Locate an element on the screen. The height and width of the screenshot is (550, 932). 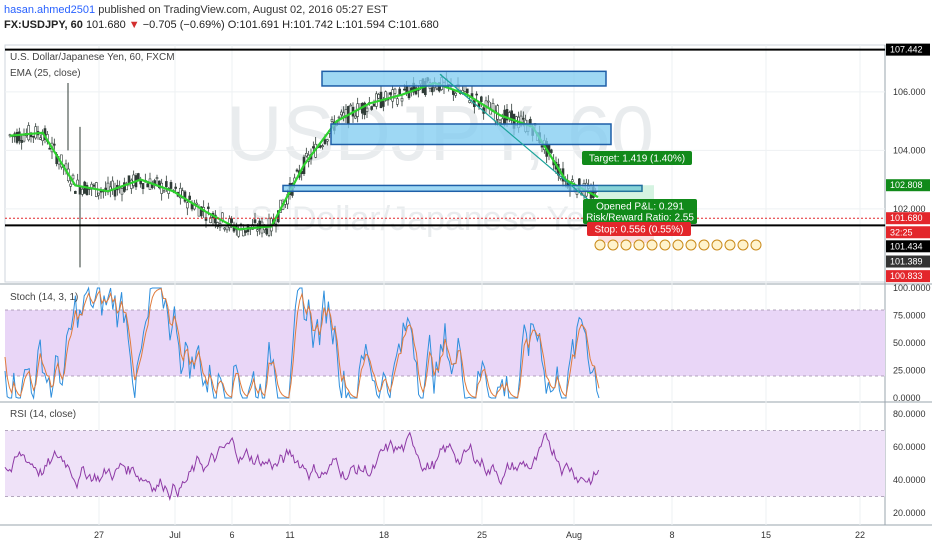
price-tick-label: 104.000 is located at coordinates (909, 150).